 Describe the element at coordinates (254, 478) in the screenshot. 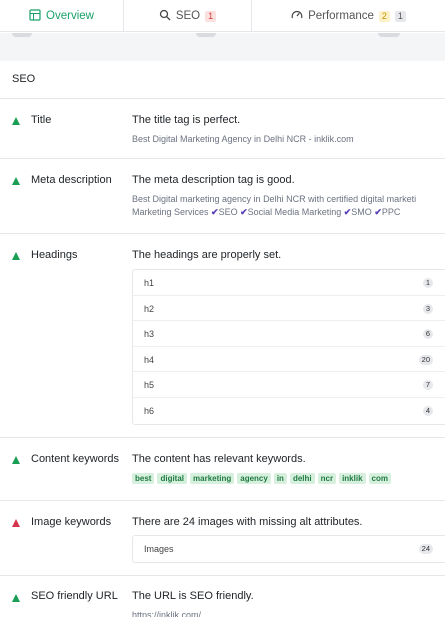

I see `keyword-tag: agency` at that location.